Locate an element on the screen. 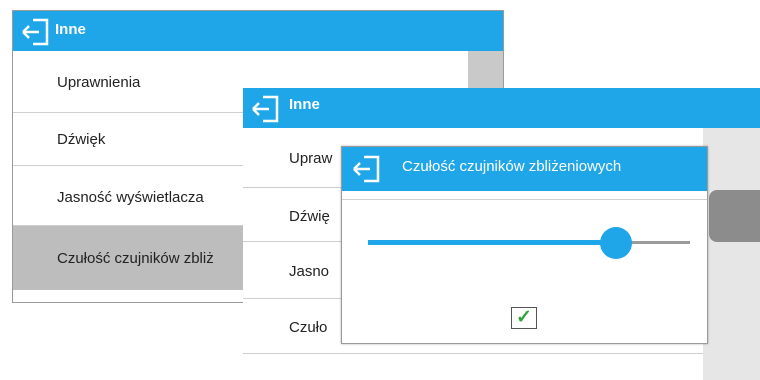 This screenshot has height=380, width=760. confirm-button: ✓ is located at coordinates (524, 318).